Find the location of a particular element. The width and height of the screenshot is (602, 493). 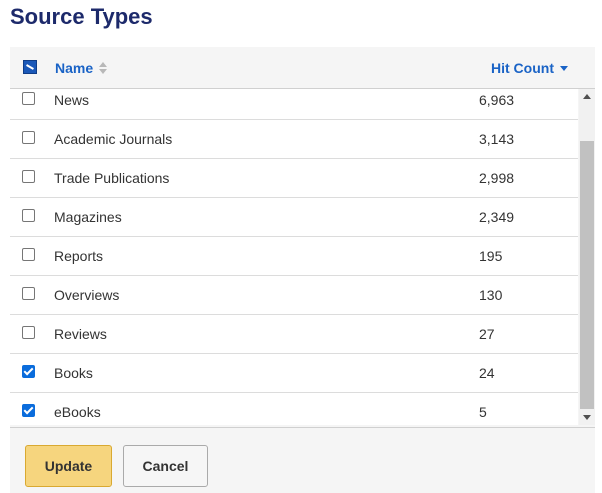

hit-count-value: 2,998 is located at coordinates (497, 178).